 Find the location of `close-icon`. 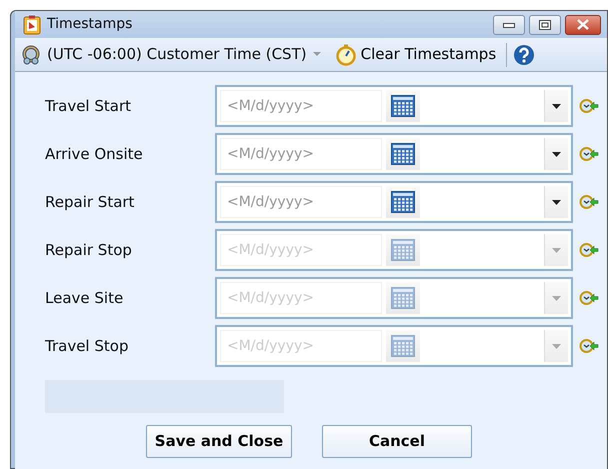

close-icon is located at coordinates (583, 24).